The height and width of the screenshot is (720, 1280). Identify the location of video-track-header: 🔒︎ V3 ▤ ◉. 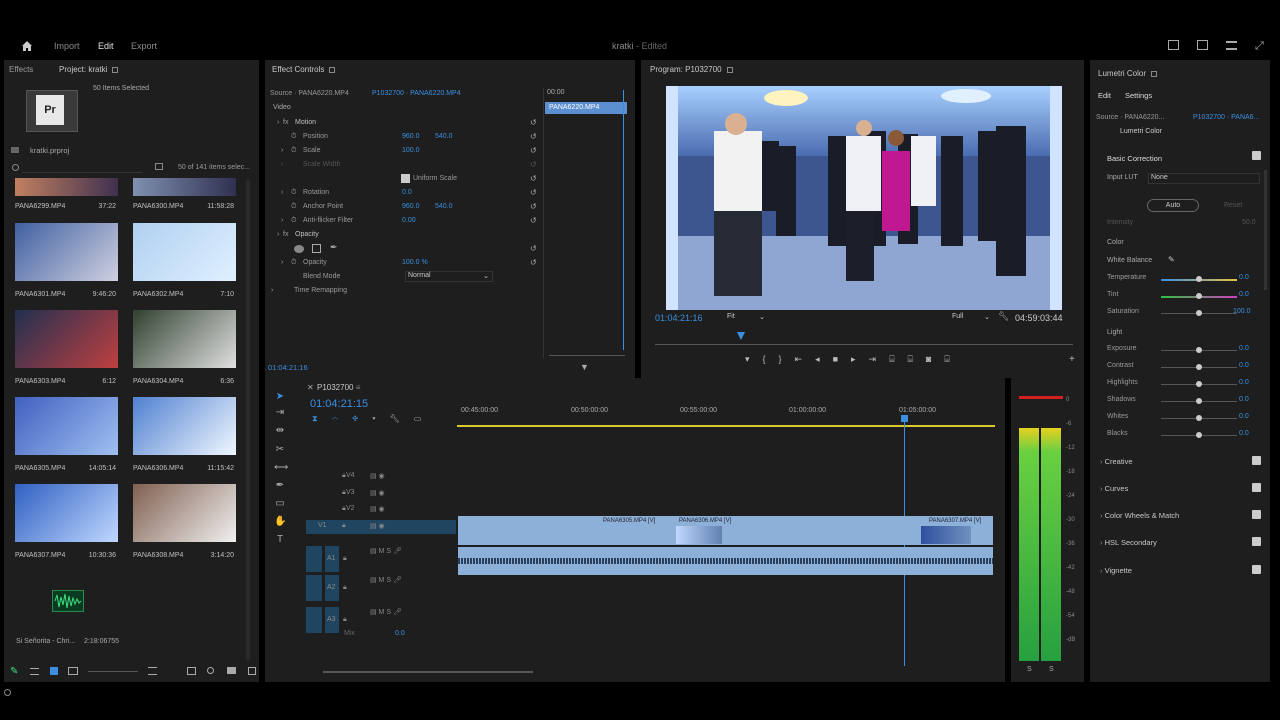
(360, 494).